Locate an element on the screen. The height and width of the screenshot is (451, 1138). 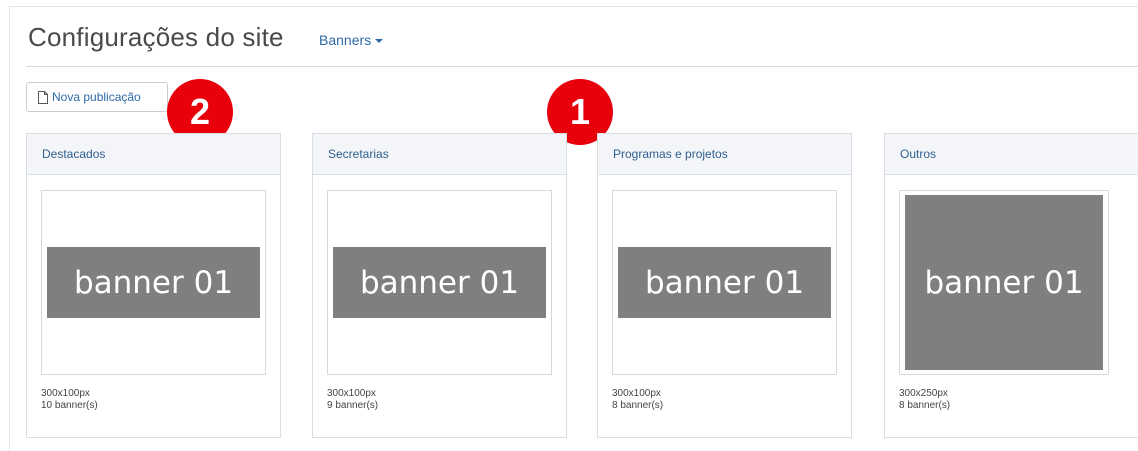
card-meta: 300x100px 10 banner(s) is located at coordinates (69, 400).